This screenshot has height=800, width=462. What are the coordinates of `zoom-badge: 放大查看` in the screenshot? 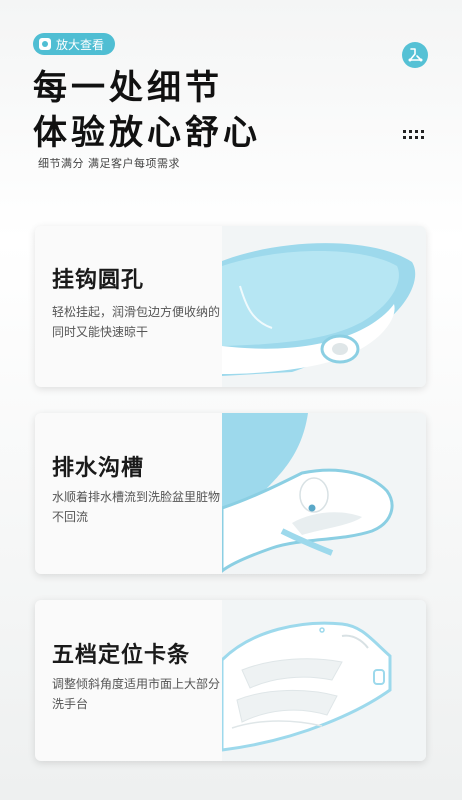 It's located at (74, 44).